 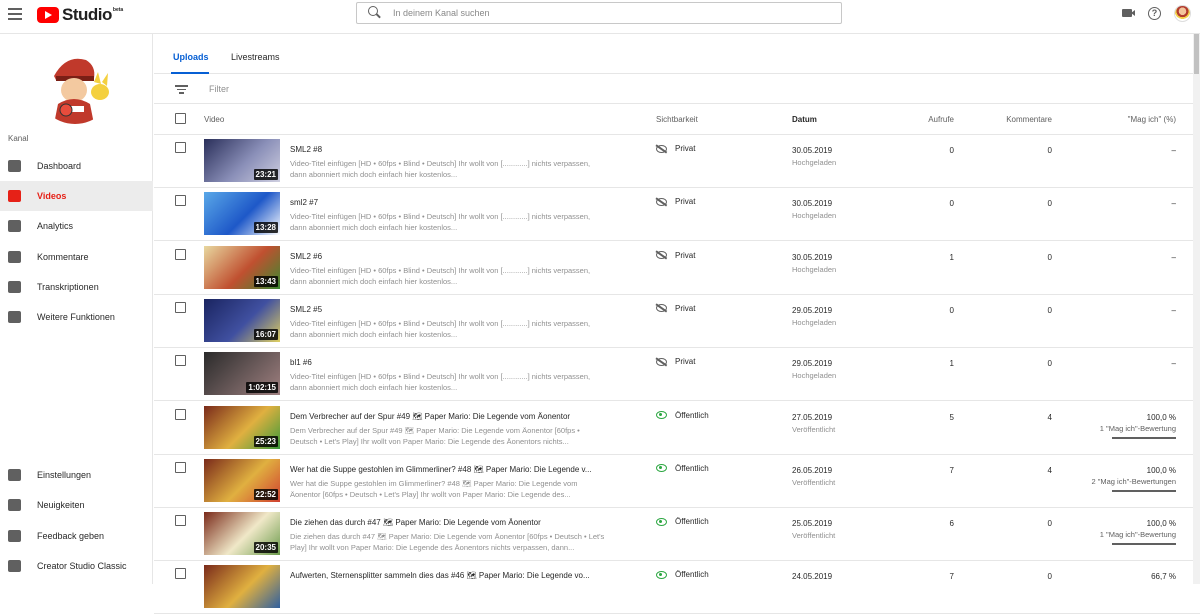 What do you see at coordinates (14, 536) in the screenshot?
I see `feedback-icon` at bounding box center [14, 536].